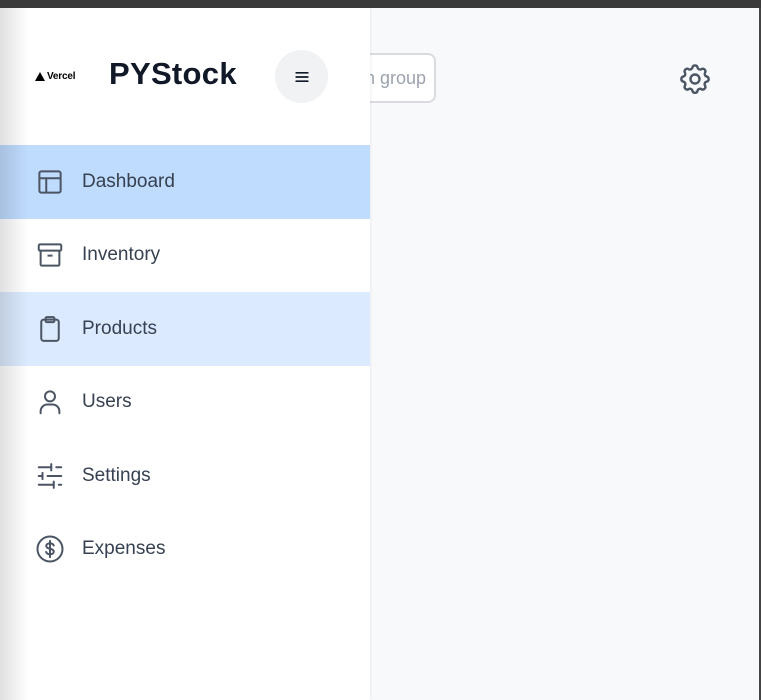  I want to click on sliders-icon, so click(50, 475).